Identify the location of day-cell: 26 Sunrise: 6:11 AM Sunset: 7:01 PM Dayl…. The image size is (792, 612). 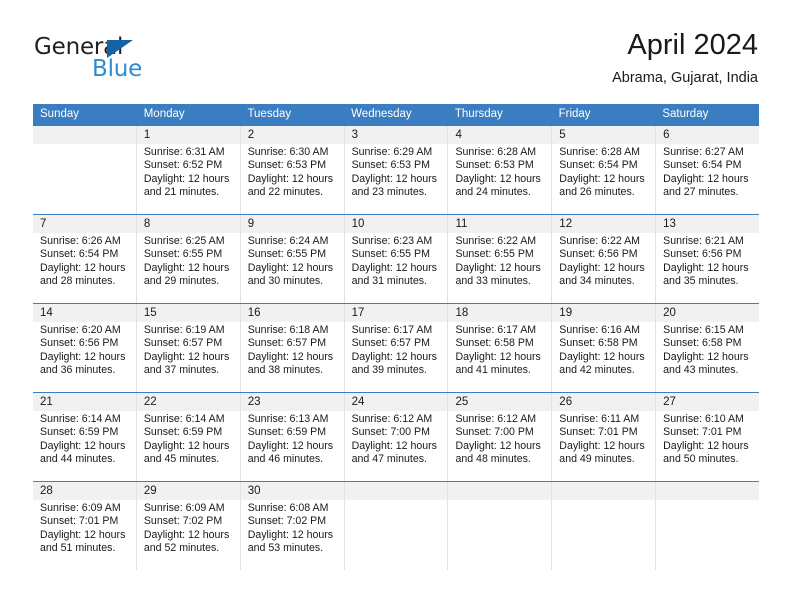
(604, 437).